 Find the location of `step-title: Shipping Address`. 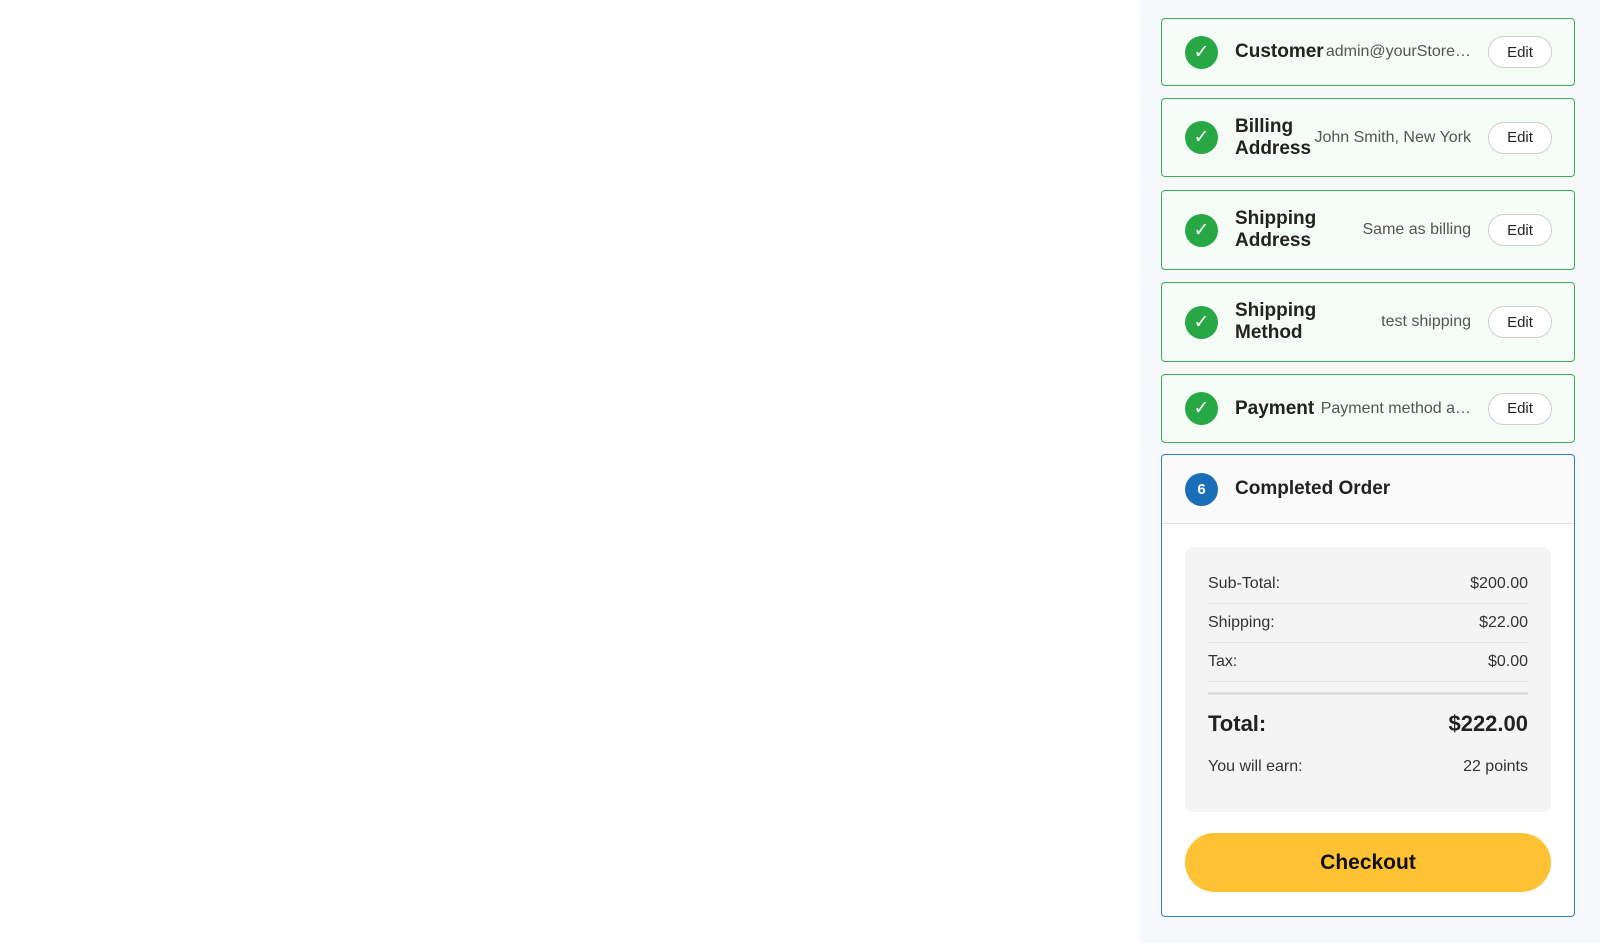

step-title: Shipping Address is located at coordinates (1276, 229).